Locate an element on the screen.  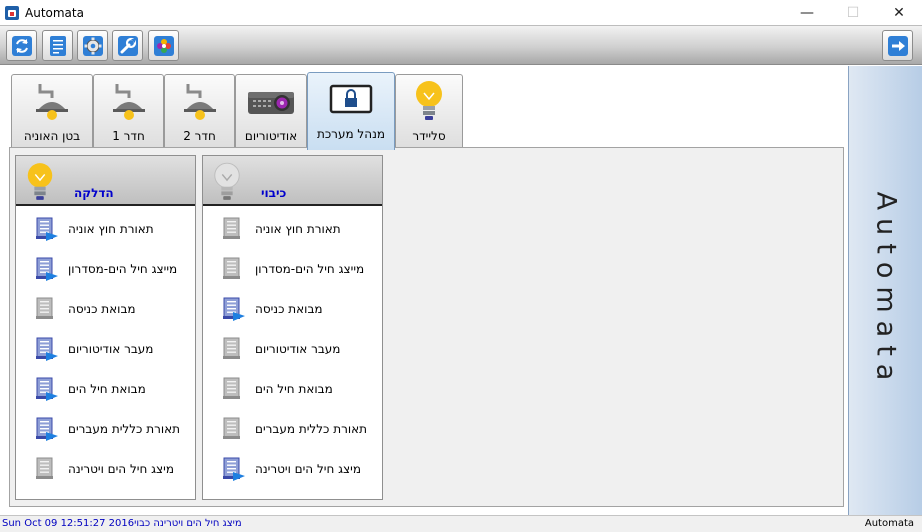
maximize-button: ☐ is located at coordinates (853, 12).